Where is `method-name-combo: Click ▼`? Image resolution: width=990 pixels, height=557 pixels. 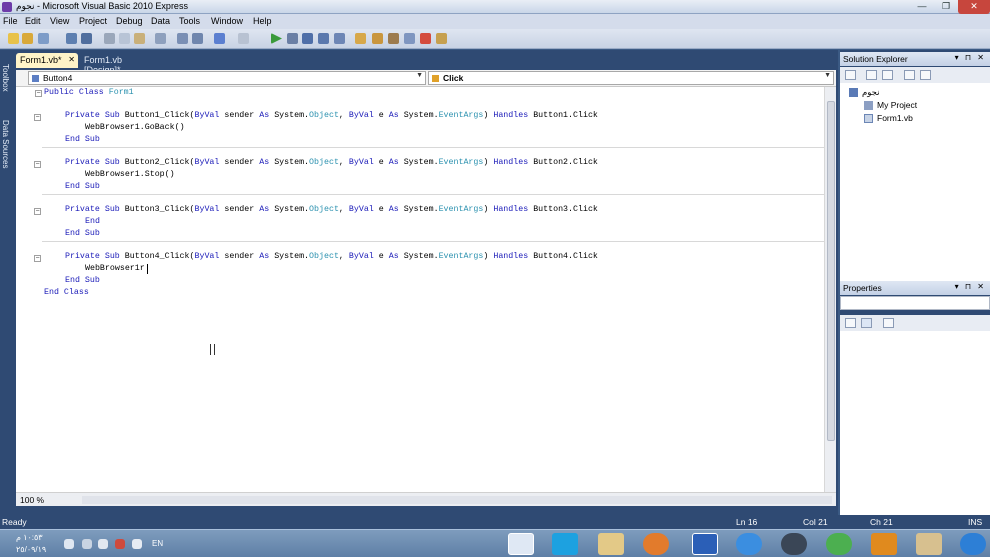 method-name-combo: Click ▼ is located at coordinates (631, 78).